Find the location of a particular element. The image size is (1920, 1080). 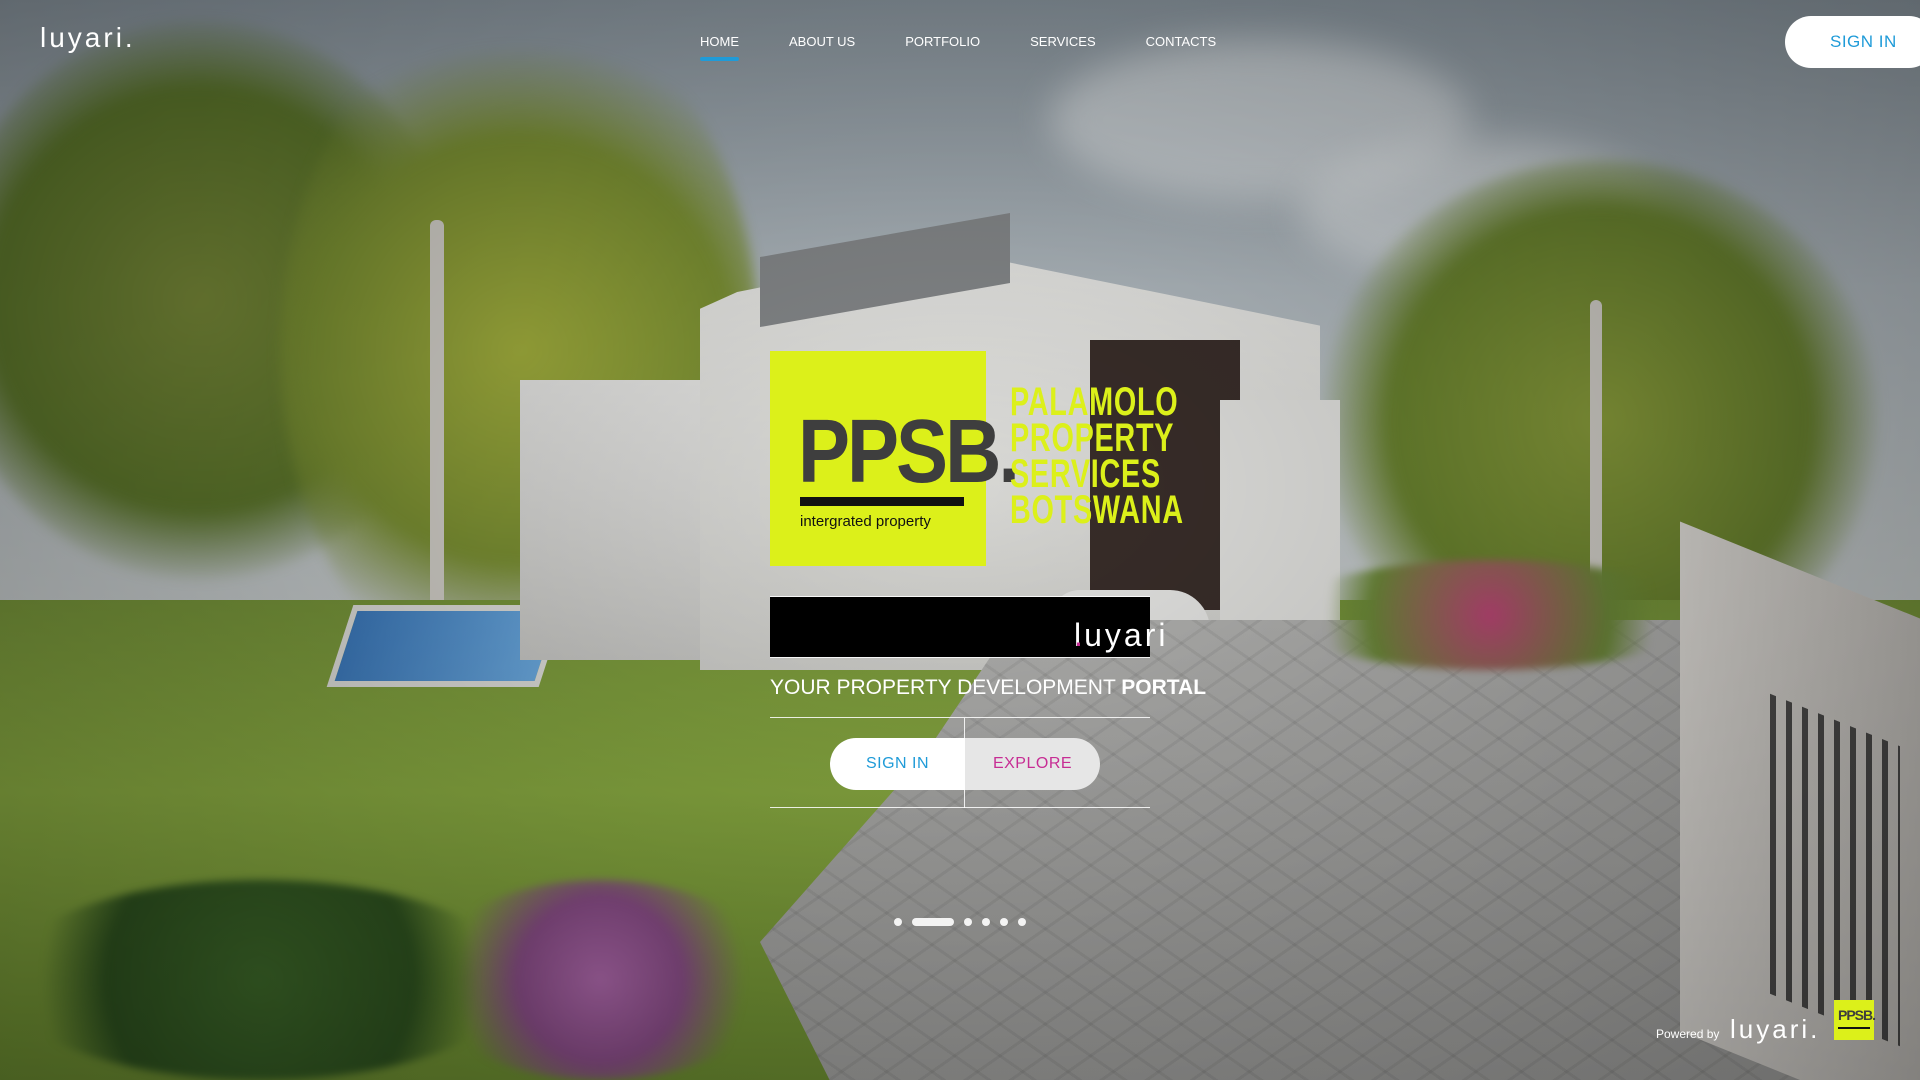

footer-ppsb-text: PPSB. is located at coordinates (1857, 1015).